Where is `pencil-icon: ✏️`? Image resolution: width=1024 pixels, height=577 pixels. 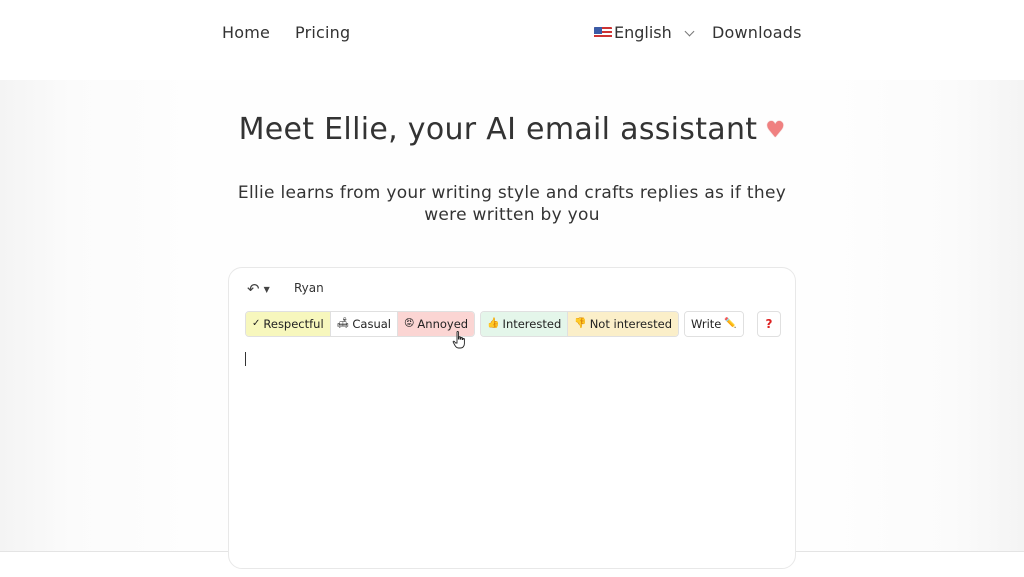
pencil-icon: ✏️ is located at coordinates (730, 323).